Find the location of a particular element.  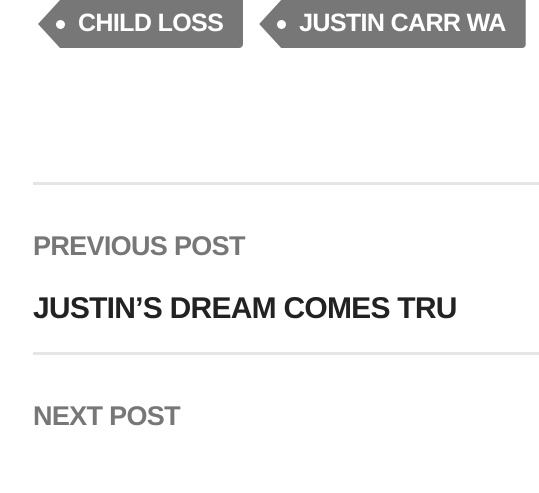

post-title-link: JUSTIN’S DREAM COMES TRU is located at coordinates (286, 309).